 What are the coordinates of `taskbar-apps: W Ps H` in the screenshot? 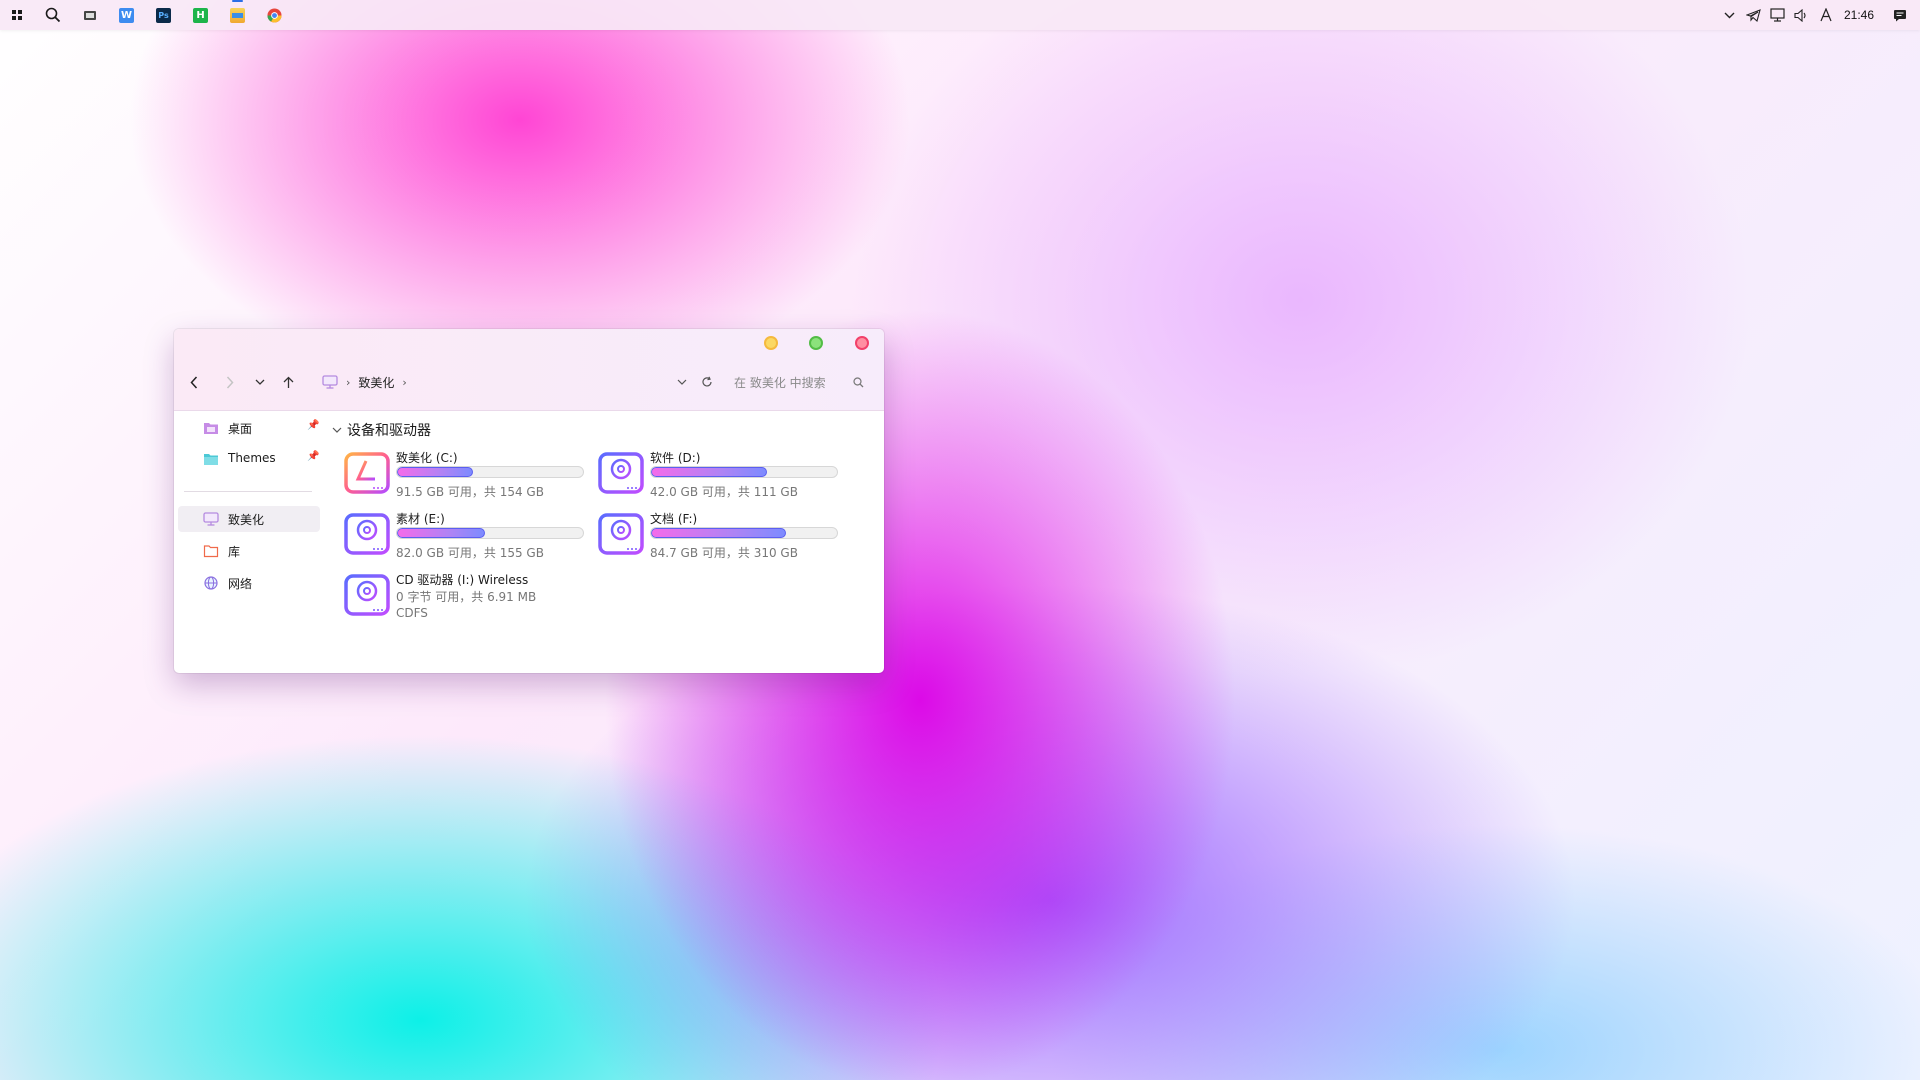 It's located at (146, 15).